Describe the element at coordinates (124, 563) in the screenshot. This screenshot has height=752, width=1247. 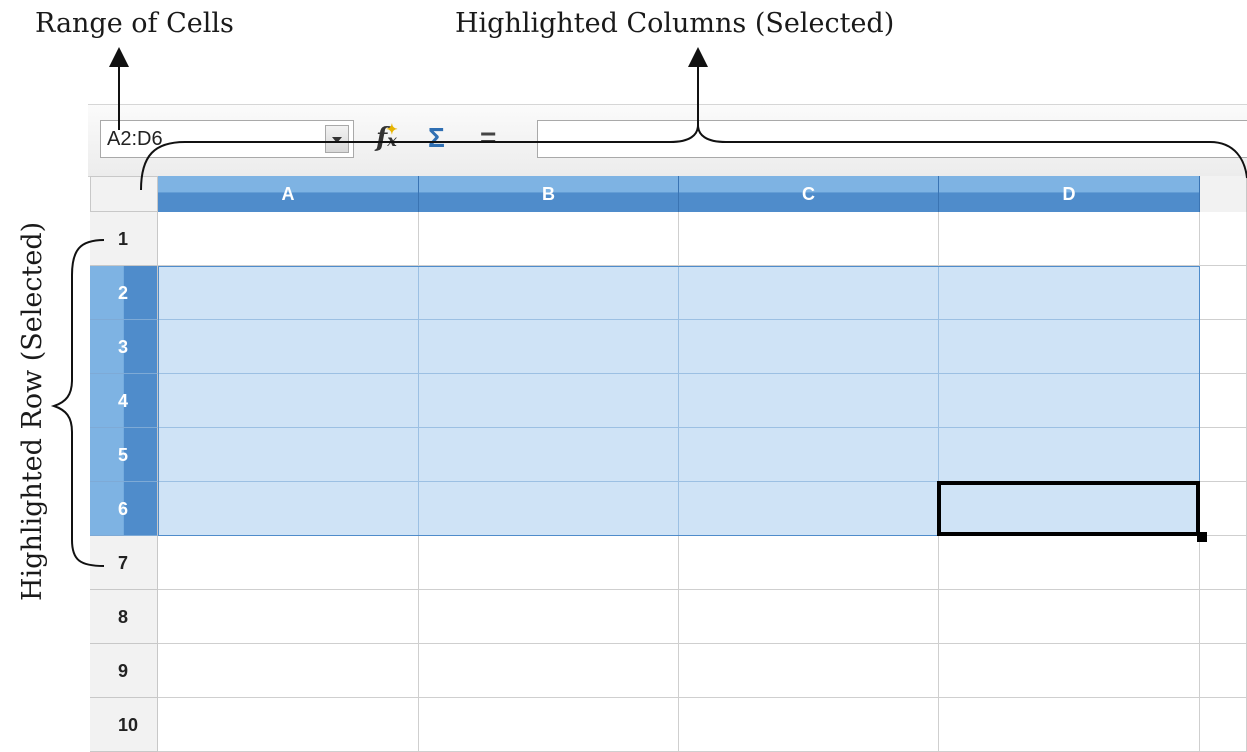
I see `row-header-7: 7` at that location.